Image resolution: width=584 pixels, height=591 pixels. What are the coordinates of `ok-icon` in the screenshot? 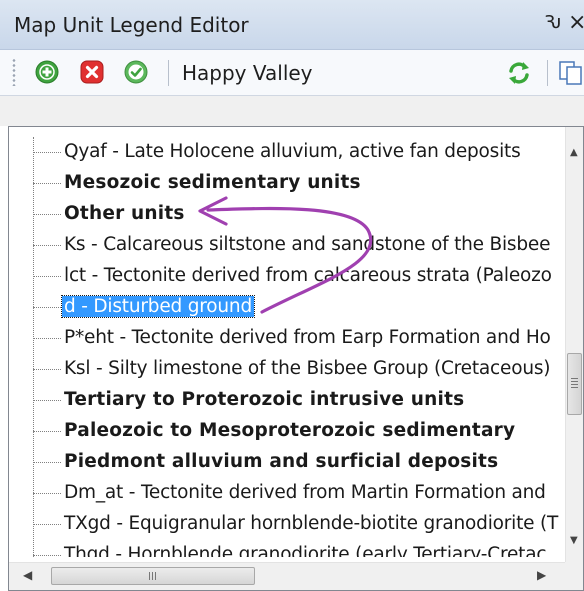 It's located at (136, 72).